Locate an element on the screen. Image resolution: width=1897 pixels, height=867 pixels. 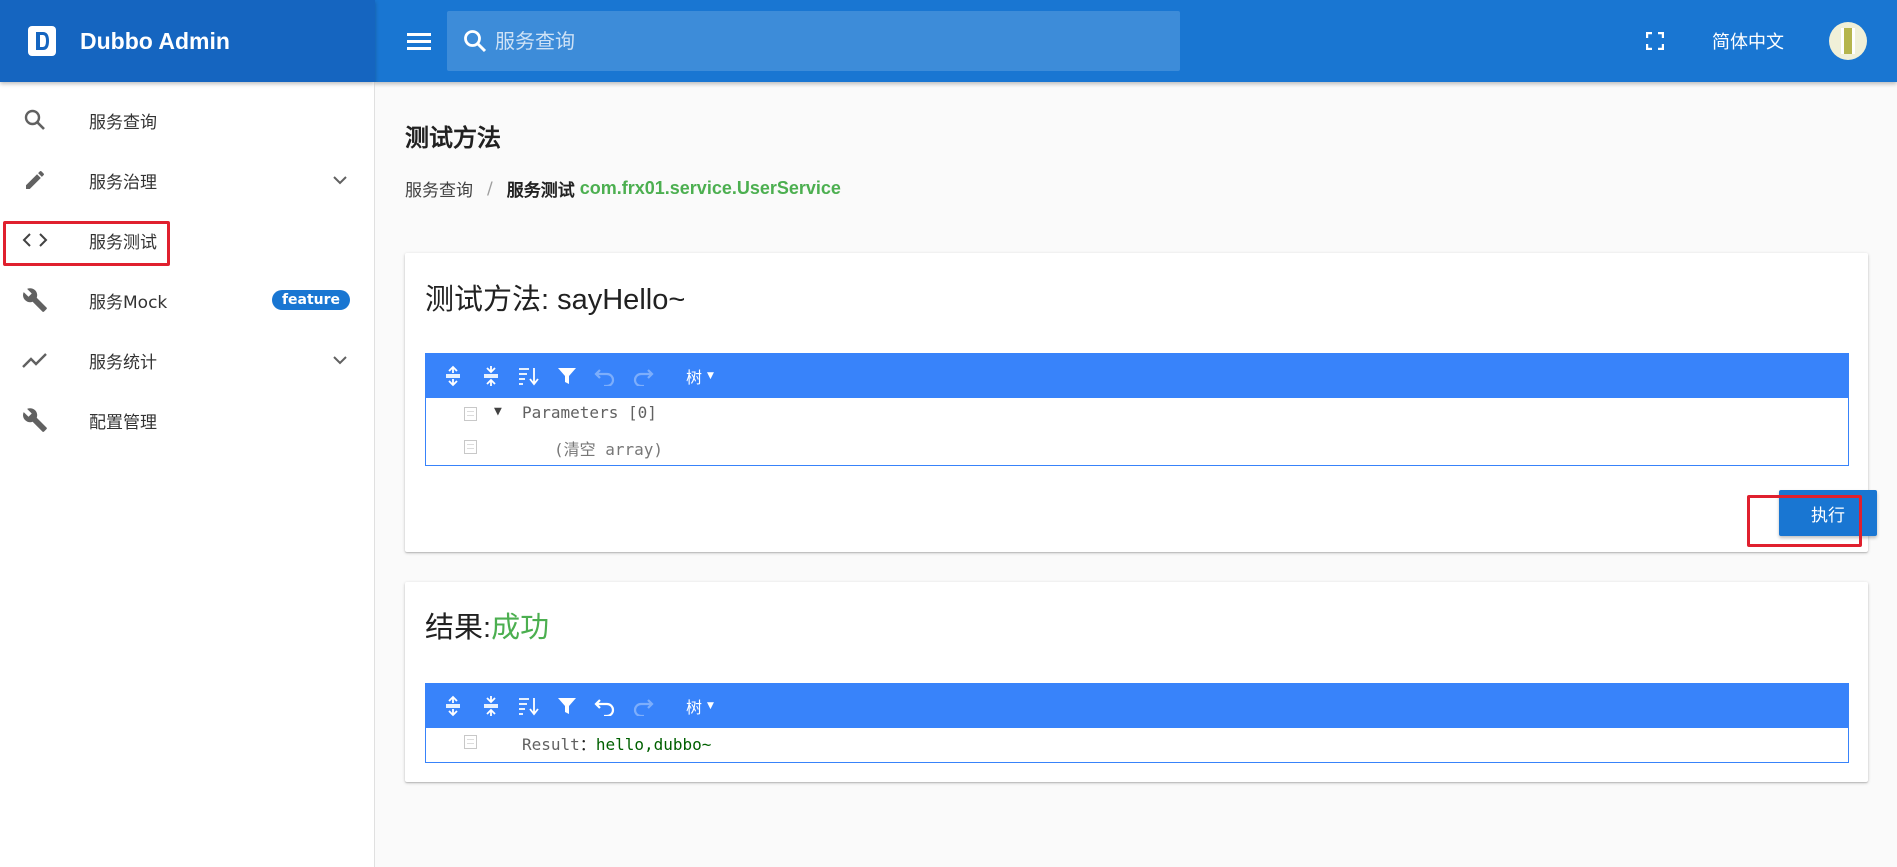
pencil-icon is located at coordinates (35, 180).